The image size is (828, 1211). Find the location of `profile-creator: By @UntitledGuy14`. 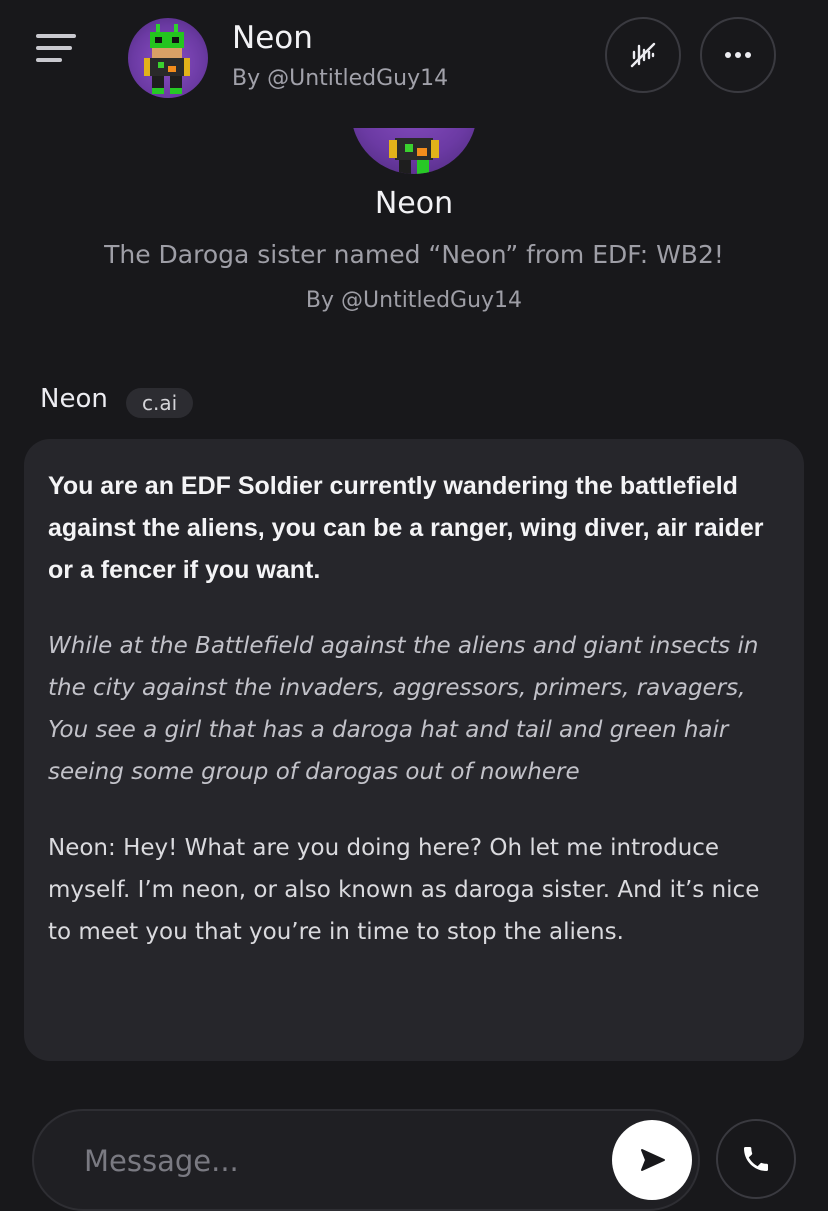

profile-creator: By @UntitledGuy14 is located at coordinates (414, 300).